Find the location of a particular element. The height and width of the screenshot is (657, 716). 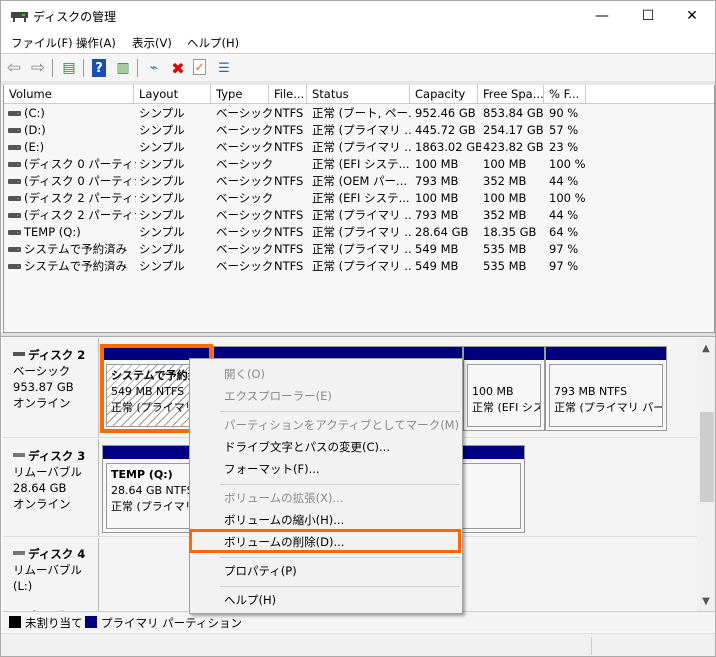

forward-icon: ⇨ is located at coordinates (38, 68).